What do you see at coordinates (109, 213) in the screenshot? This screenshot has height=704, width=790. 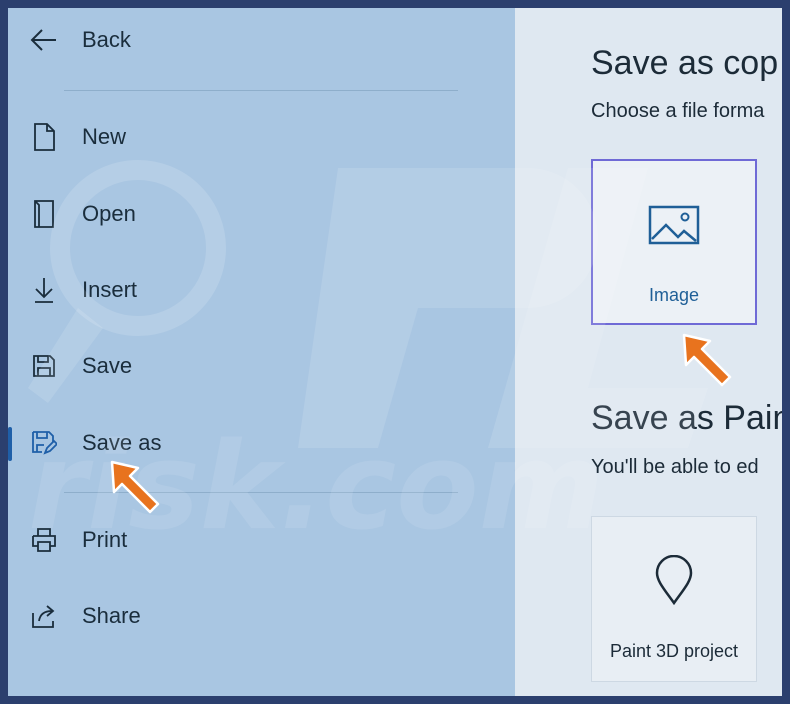 I see `nav-item-label: Open` at bounding box center [109, 213].